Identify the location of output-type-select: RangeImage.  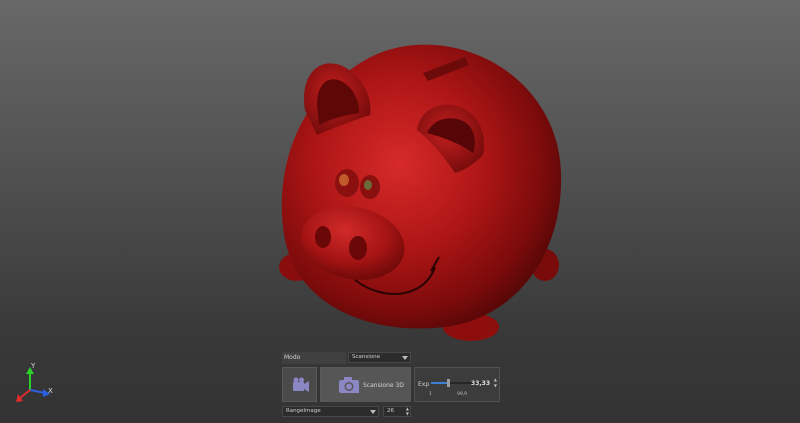
(330, 411).